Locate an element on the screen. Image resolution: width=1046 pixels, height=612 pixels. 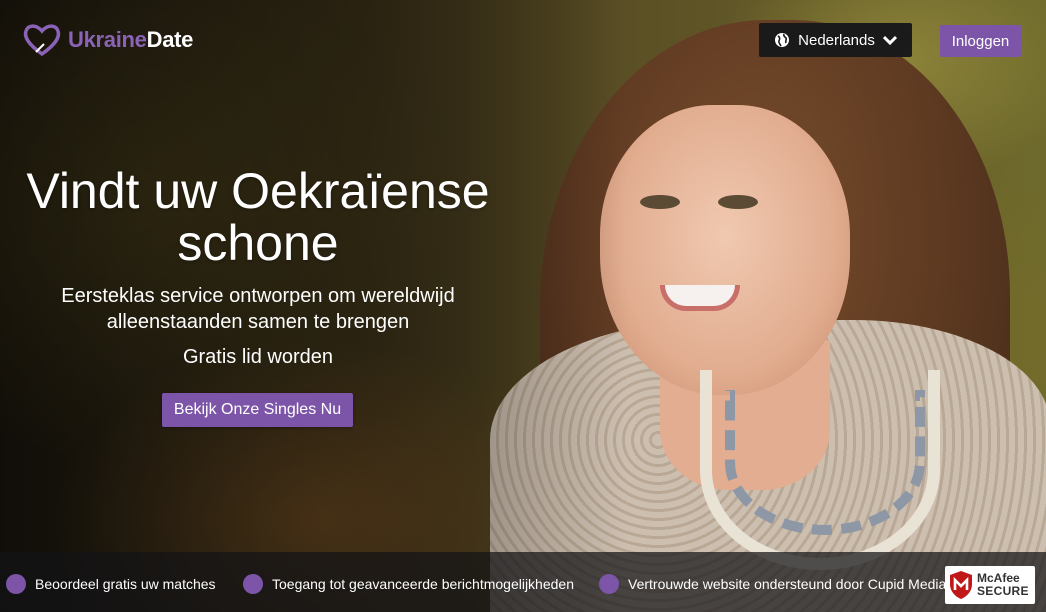
feature-item: Beoordeel gratis uw matches is located at coordinates (111, 584).